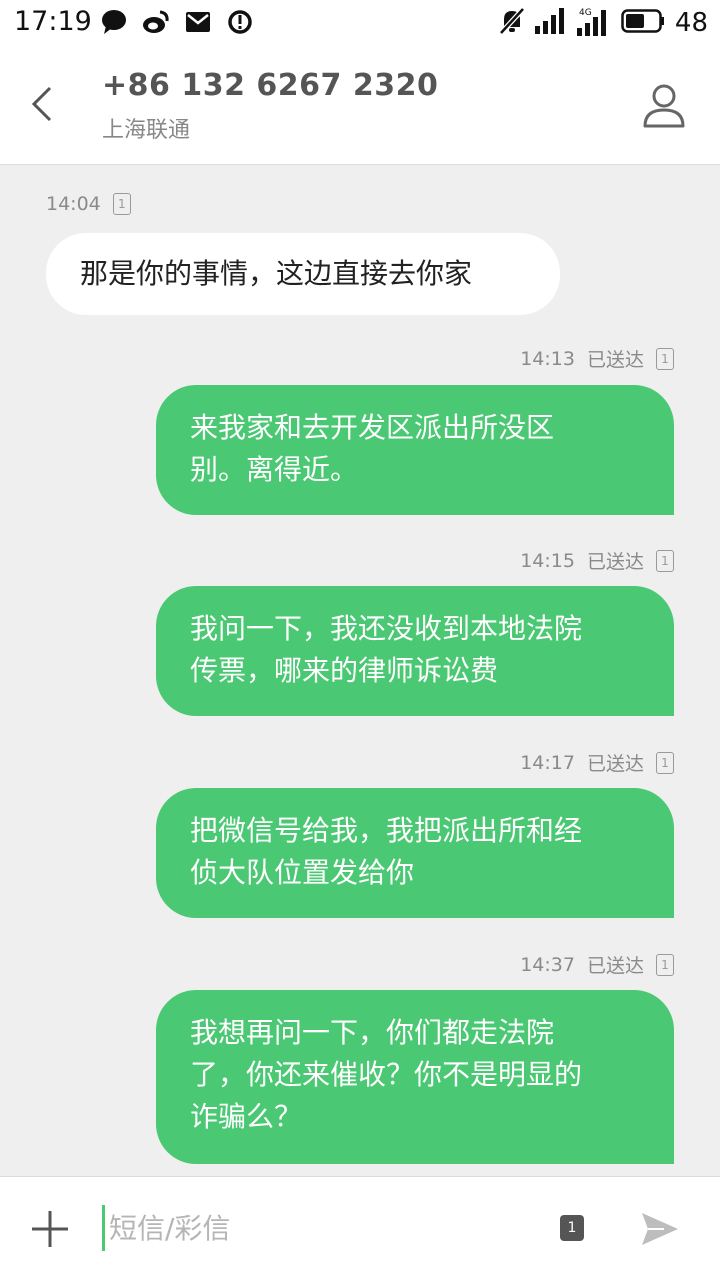 This screenshot has width=720, height=1281. I want to click on message-bubble-incoming: 那是你的事情，这边直接去你家, so click(303, 274).